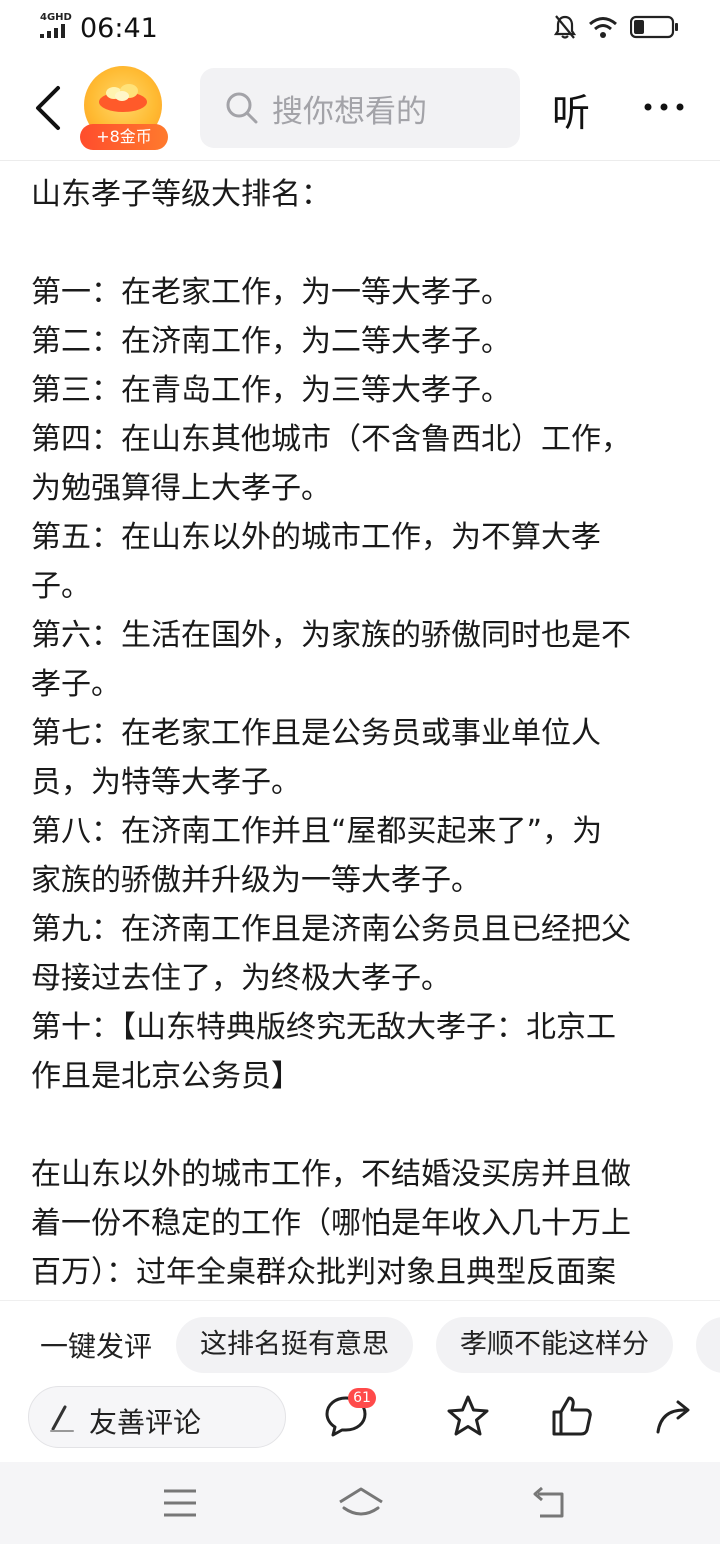 The image size is (720, 1544). I want to click on chevron-left-icon, so click(50, 108).